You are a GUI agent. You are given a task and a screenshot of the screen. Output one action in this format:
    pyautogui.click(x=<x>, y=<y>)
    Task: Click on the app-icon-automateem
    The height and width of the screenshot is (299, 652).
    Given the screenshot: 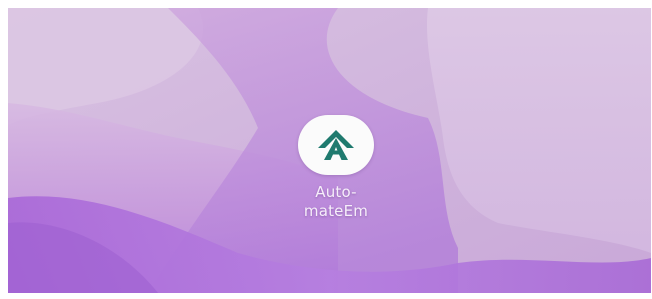 What is the action you would take?
    pyautogui.click(x=336, y=145)
    